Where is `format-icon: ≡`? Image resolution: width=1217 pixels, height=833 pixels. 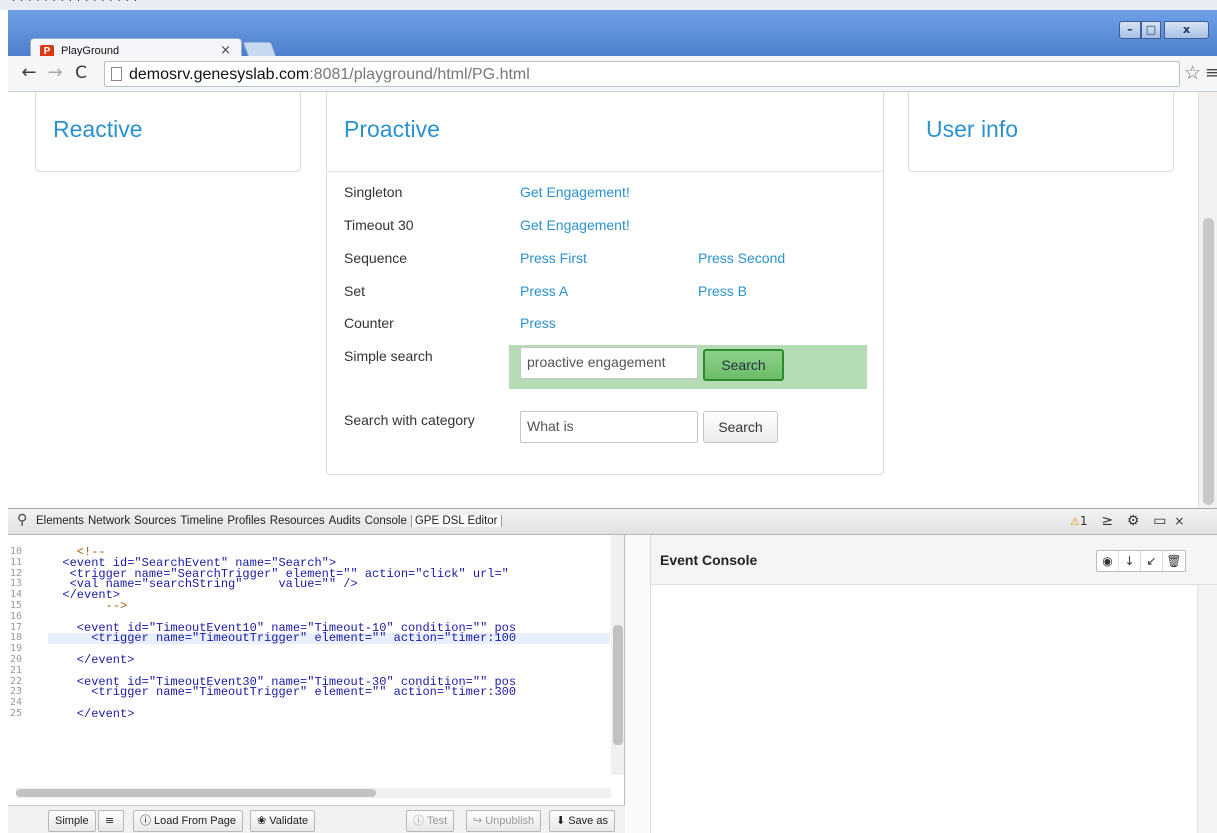
format-icon: ≡ is located at coordinates (111, 821).